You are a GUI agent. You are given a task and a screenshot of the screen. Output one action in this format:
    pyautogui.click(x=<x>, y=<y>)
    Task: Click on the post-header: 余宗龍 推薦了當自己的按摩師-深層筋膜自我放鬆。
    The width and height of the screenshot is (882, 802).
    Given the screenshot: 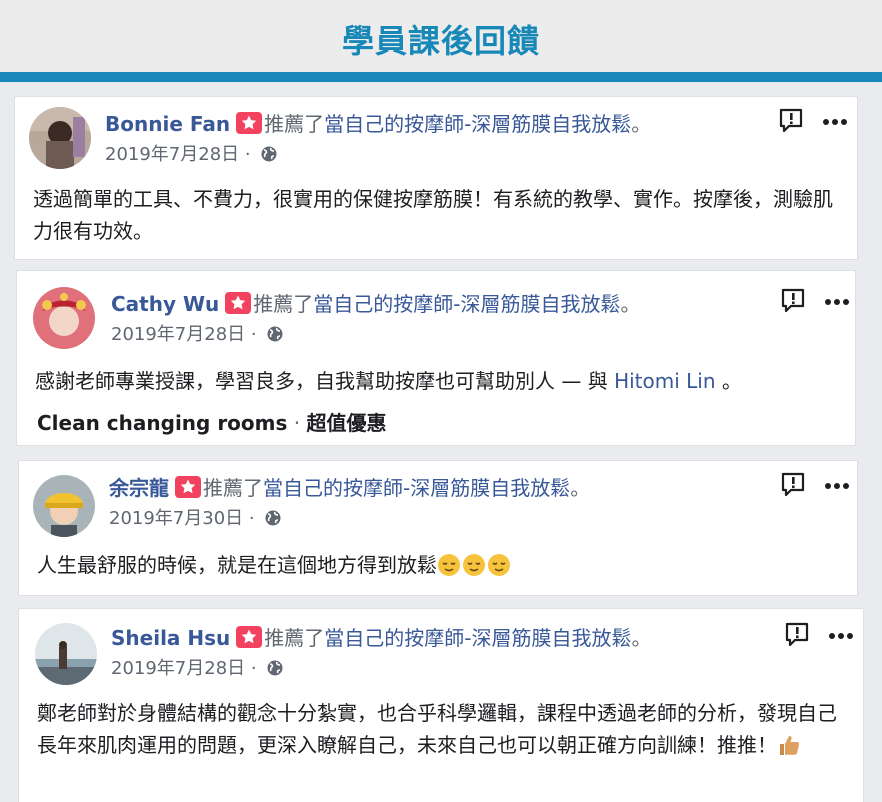 What is the action you would take?
    pyautogui.click(x=349, y=488)
    